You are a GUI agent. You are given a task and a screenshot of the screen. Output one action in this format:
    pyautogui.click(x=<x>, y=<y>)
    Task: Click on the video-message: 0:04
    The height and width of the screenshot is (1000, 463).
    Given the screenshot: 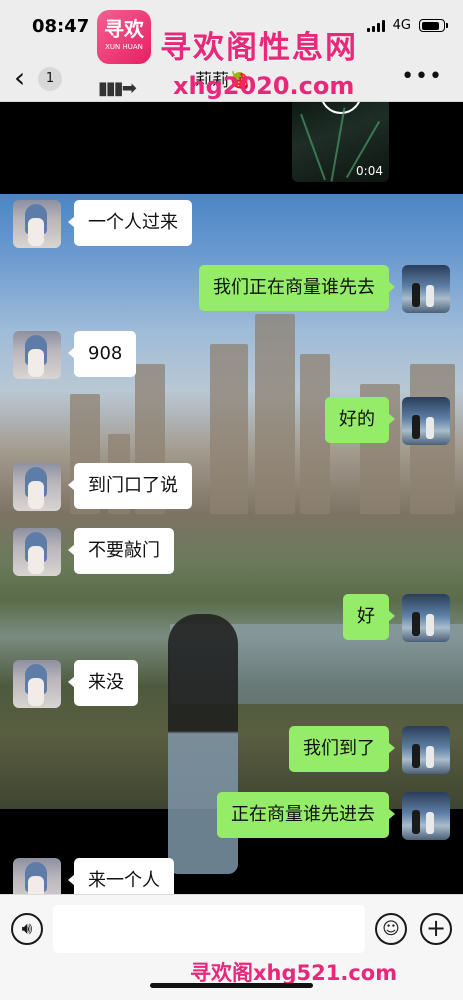 What is the action you would take?
    pyautogui.click(x=340, y=142)
    